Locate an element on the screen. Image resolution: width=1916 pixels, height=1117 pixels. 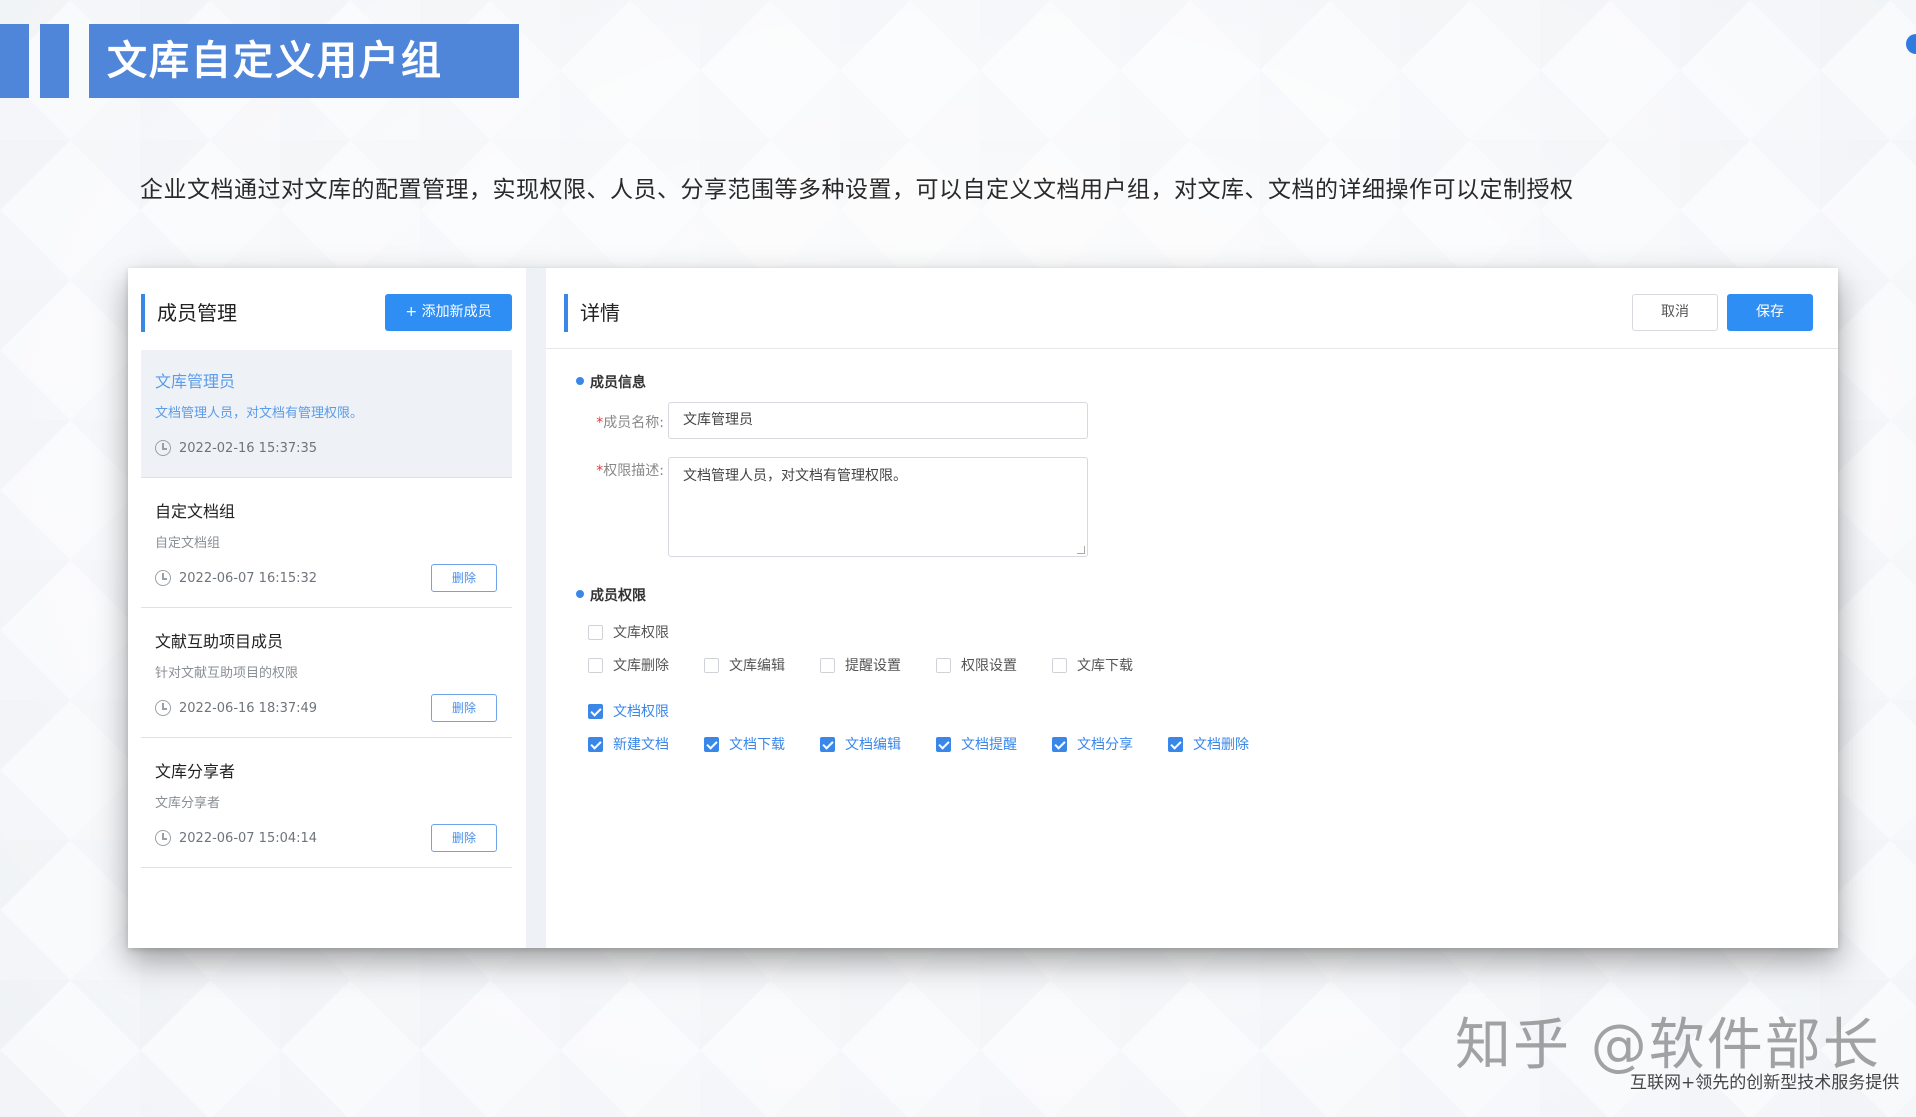
member-name: 文献互助项目成员 is located at coordinates (219, 641).